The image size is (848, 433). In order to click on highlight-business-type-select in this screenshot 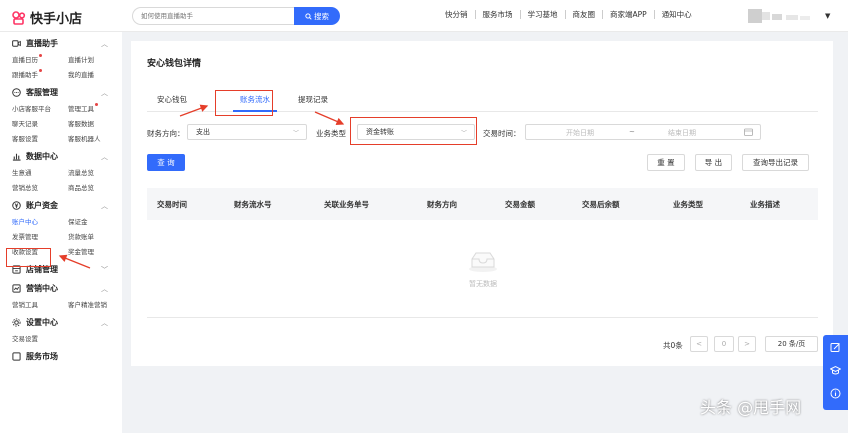, I will do `click(413, 131)`.